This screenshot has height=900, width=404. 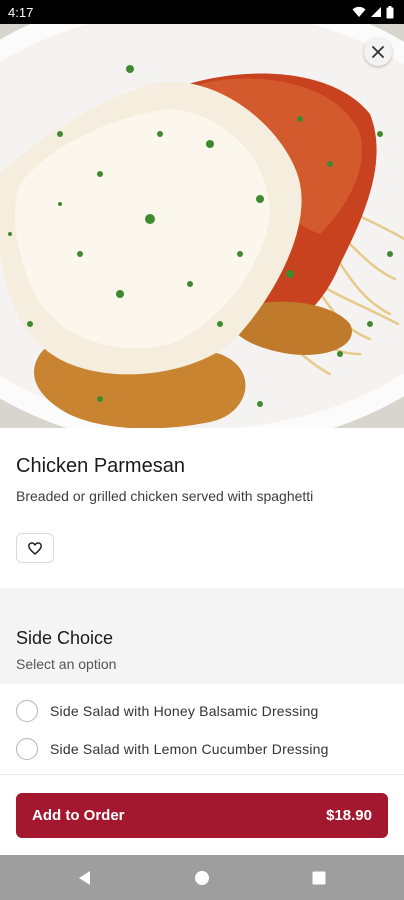 I want to click on status-bar: 4:17, so click(x=202, y=12).